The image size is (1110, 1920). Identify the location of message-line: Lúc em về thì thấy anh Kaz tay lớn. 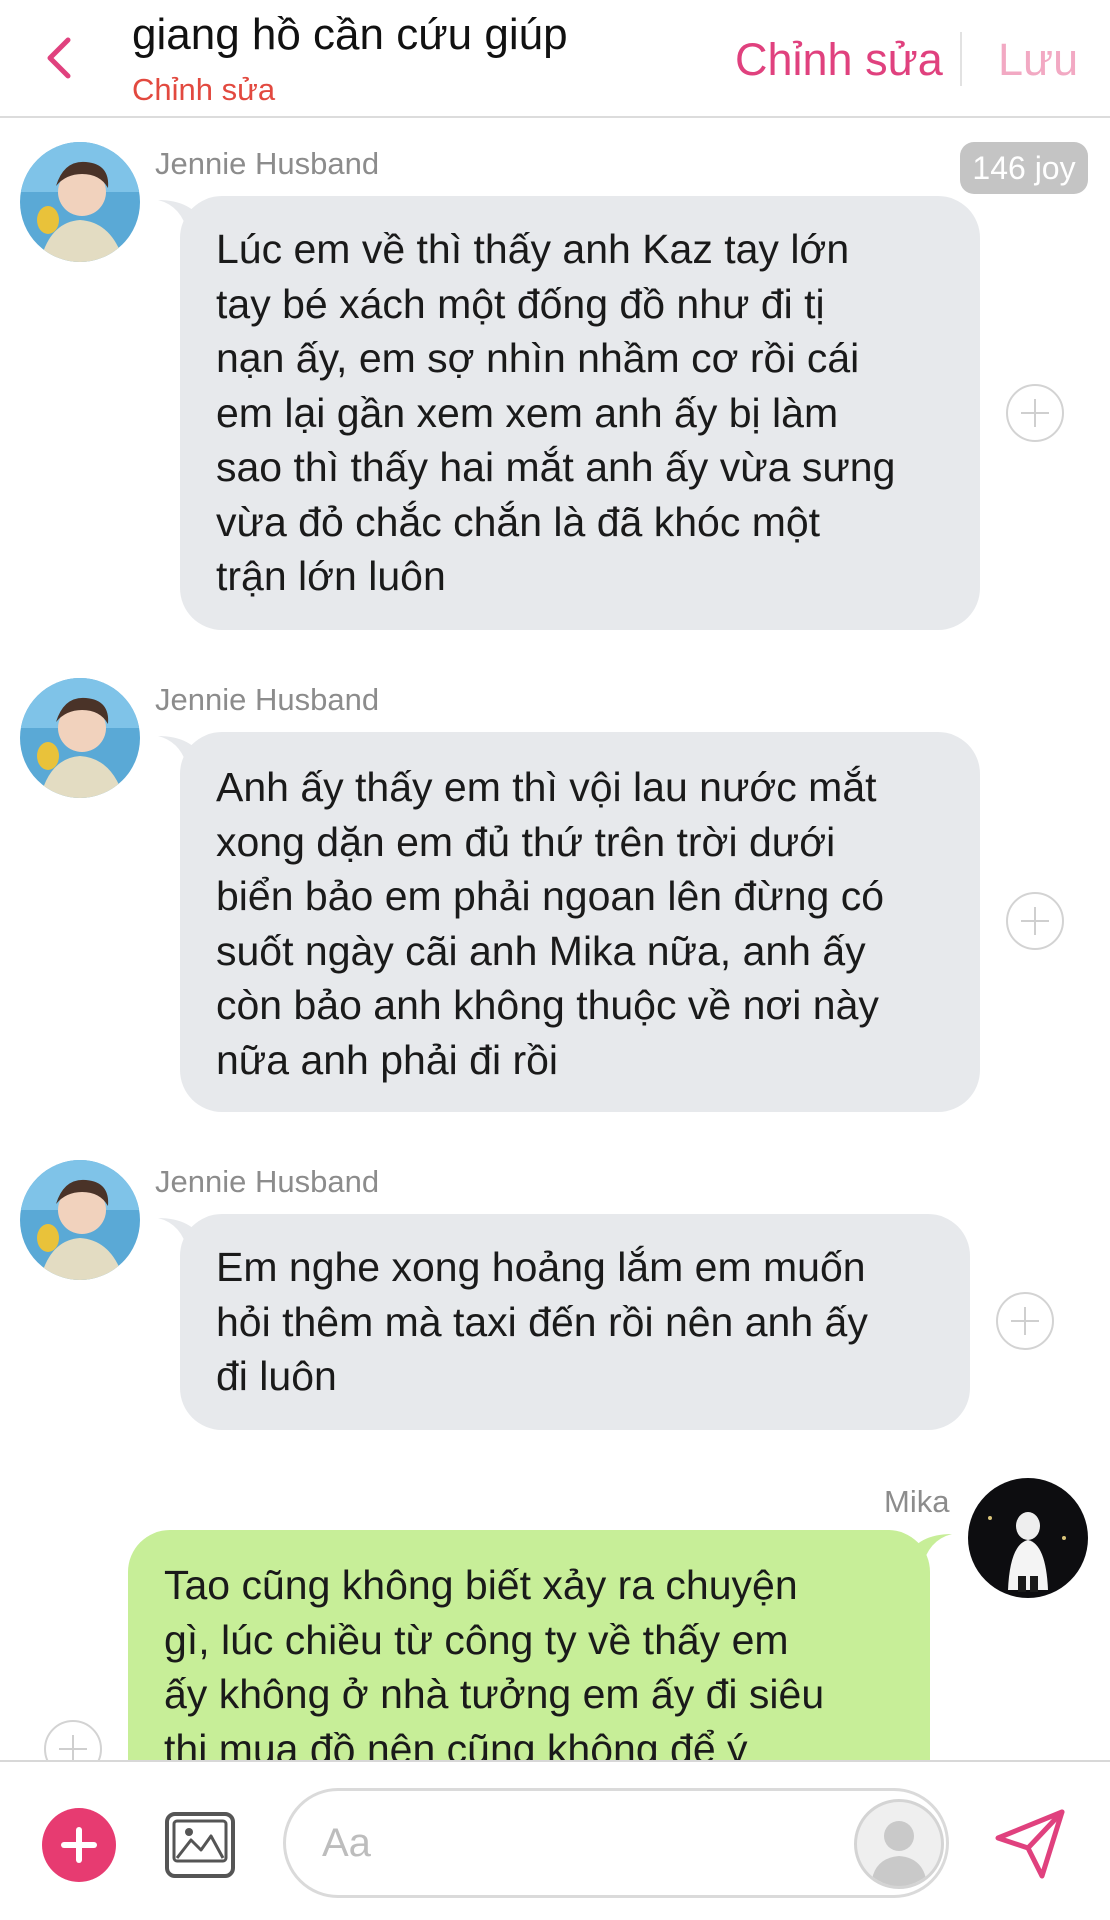
(533, 249).